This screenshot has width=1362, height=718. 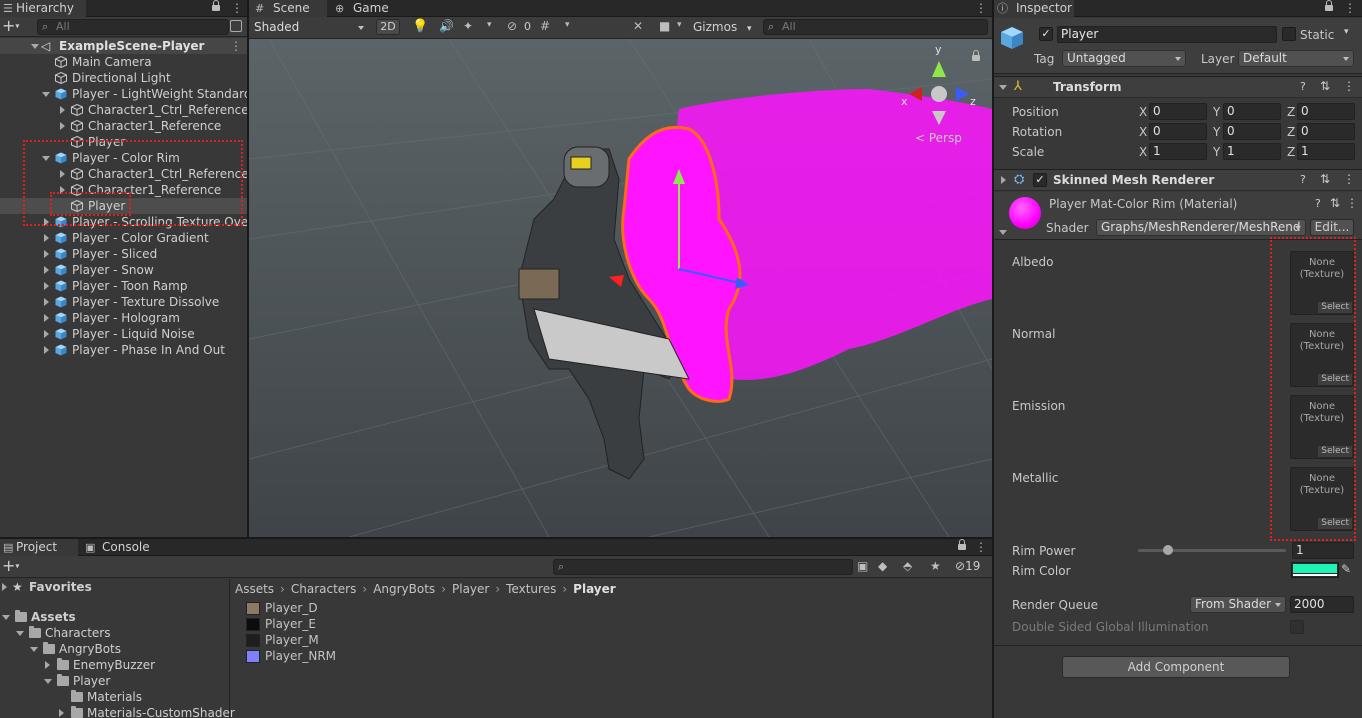 I want to click on effects-toggle-icon: ✦, so click(x=468, y=26).